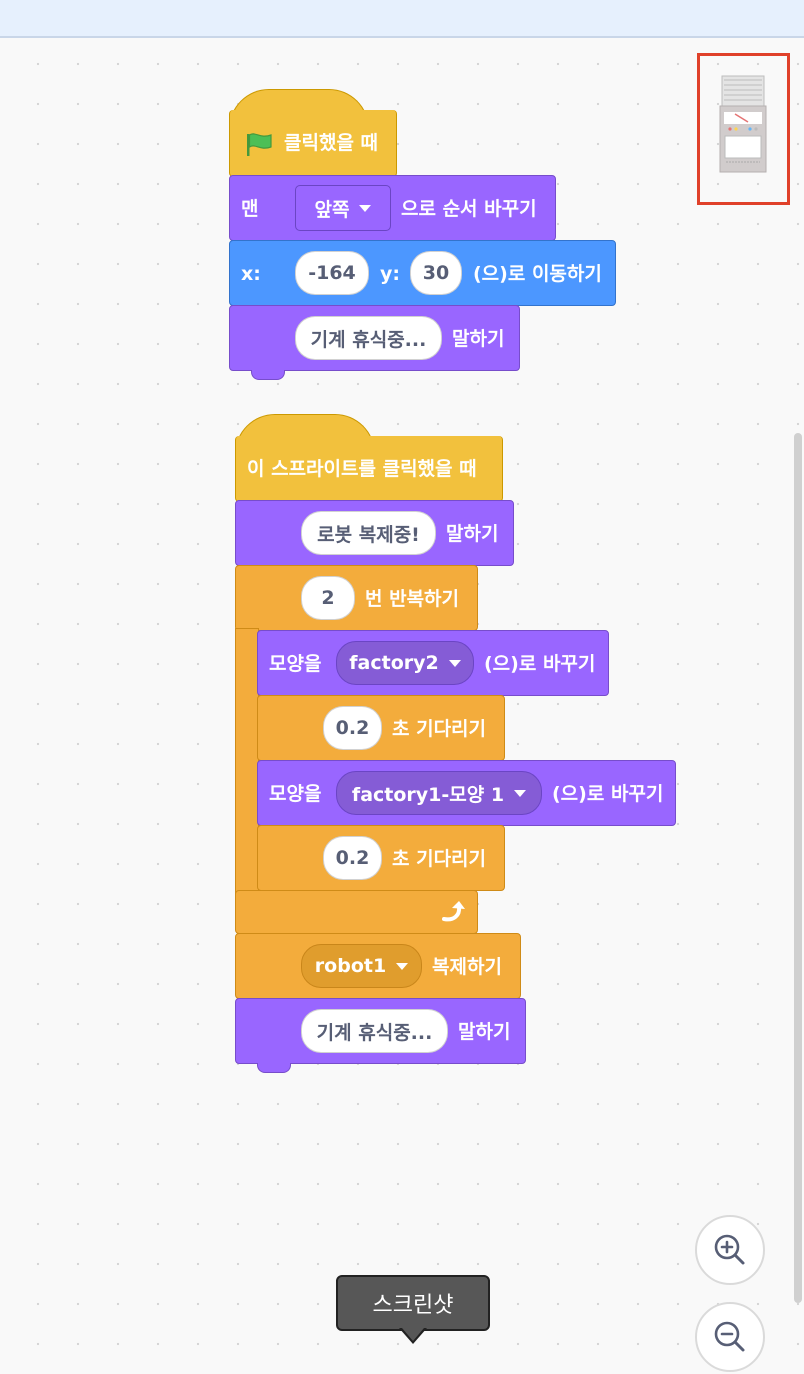  Describe the element at coordinates (392, 208) in the screenshot. I see `go-to-front-block: 맨 앞쪽 으로 순서 바꾸기` at that location.